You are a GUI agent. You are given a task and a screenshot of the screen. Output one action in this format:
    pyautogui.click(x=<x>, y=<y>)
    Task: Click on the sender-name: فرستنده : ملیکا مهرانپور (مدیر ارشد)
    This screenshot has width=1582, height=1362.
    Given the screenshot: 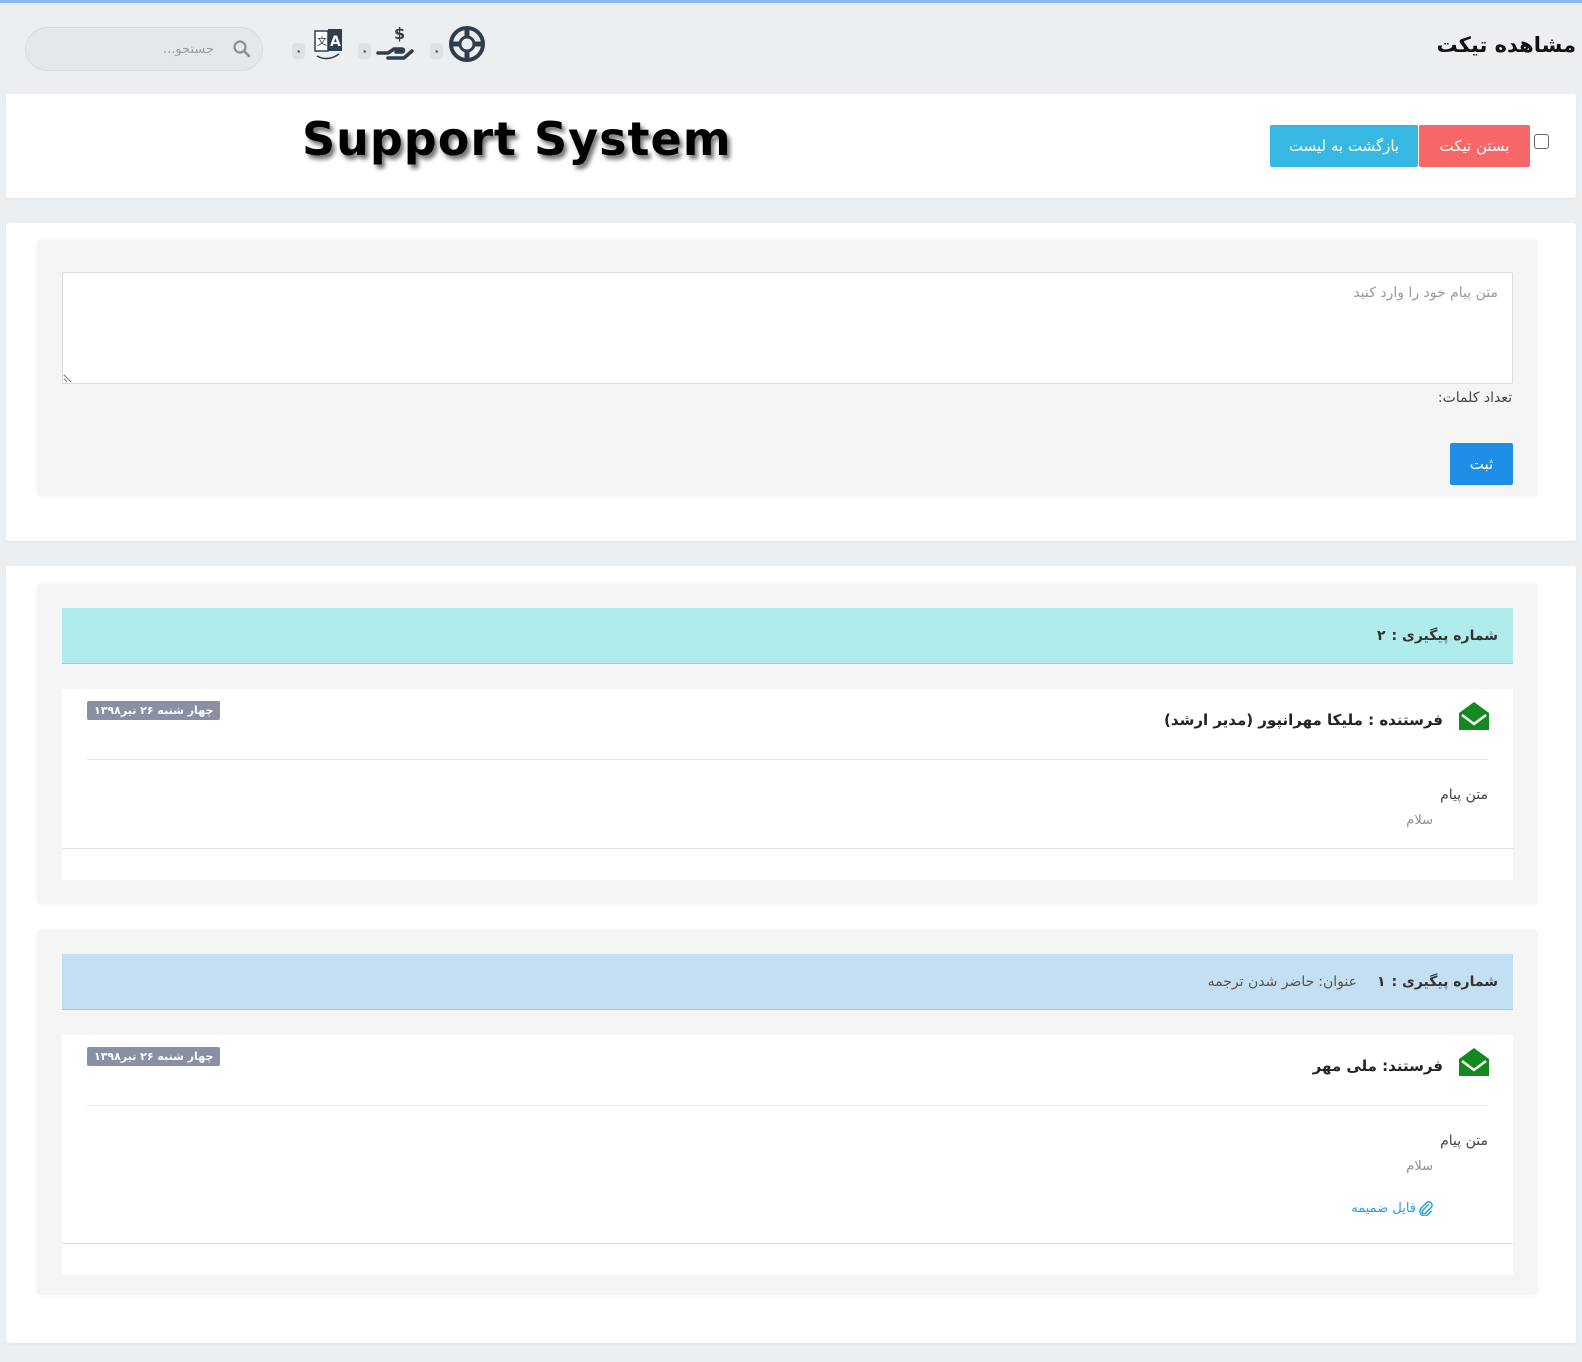 What is the action you would take?
    pyautogui.click(x=1303, y=720)
    